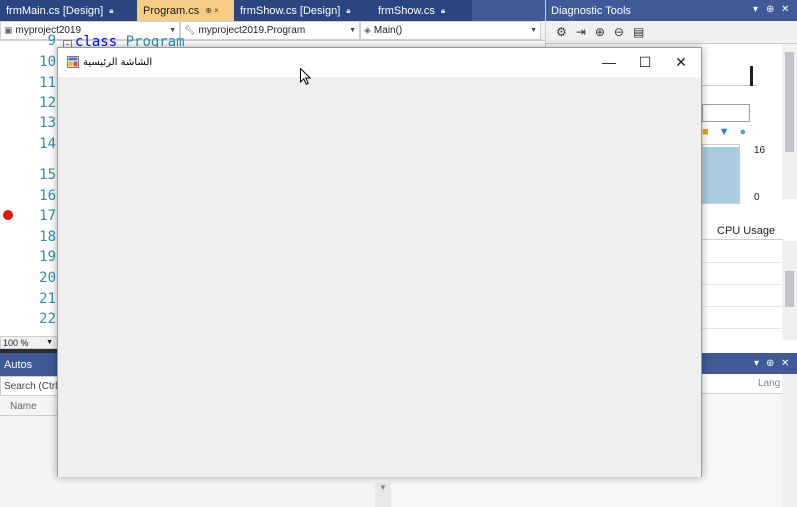 The image size is (797, 507). I want to click on line-number: 11, so click(47, 83).